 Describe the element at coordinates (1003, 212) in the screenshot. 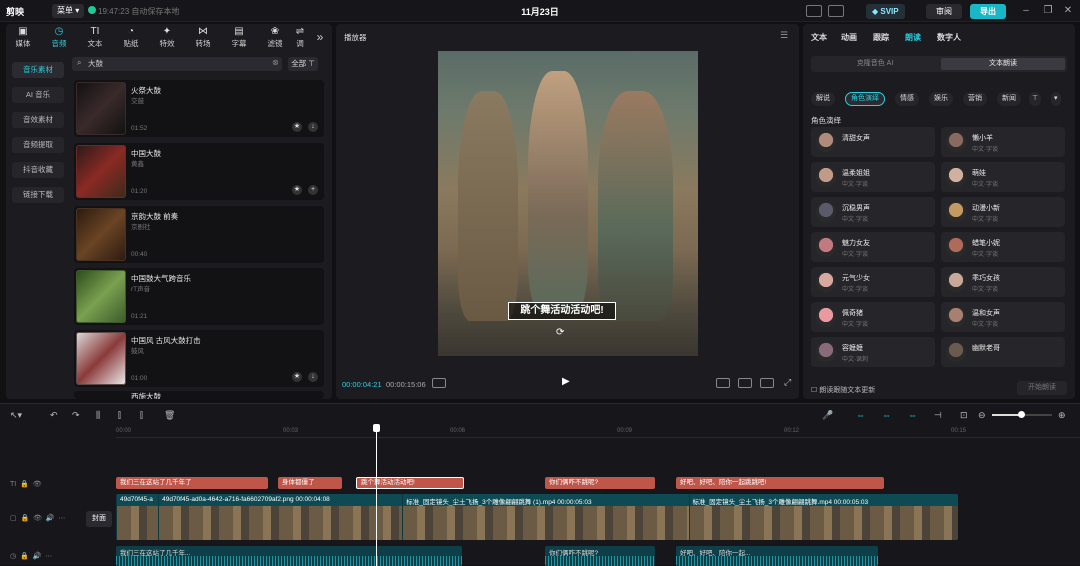

I see `voice-card: 动漫小新 中文·字谈` at that location.